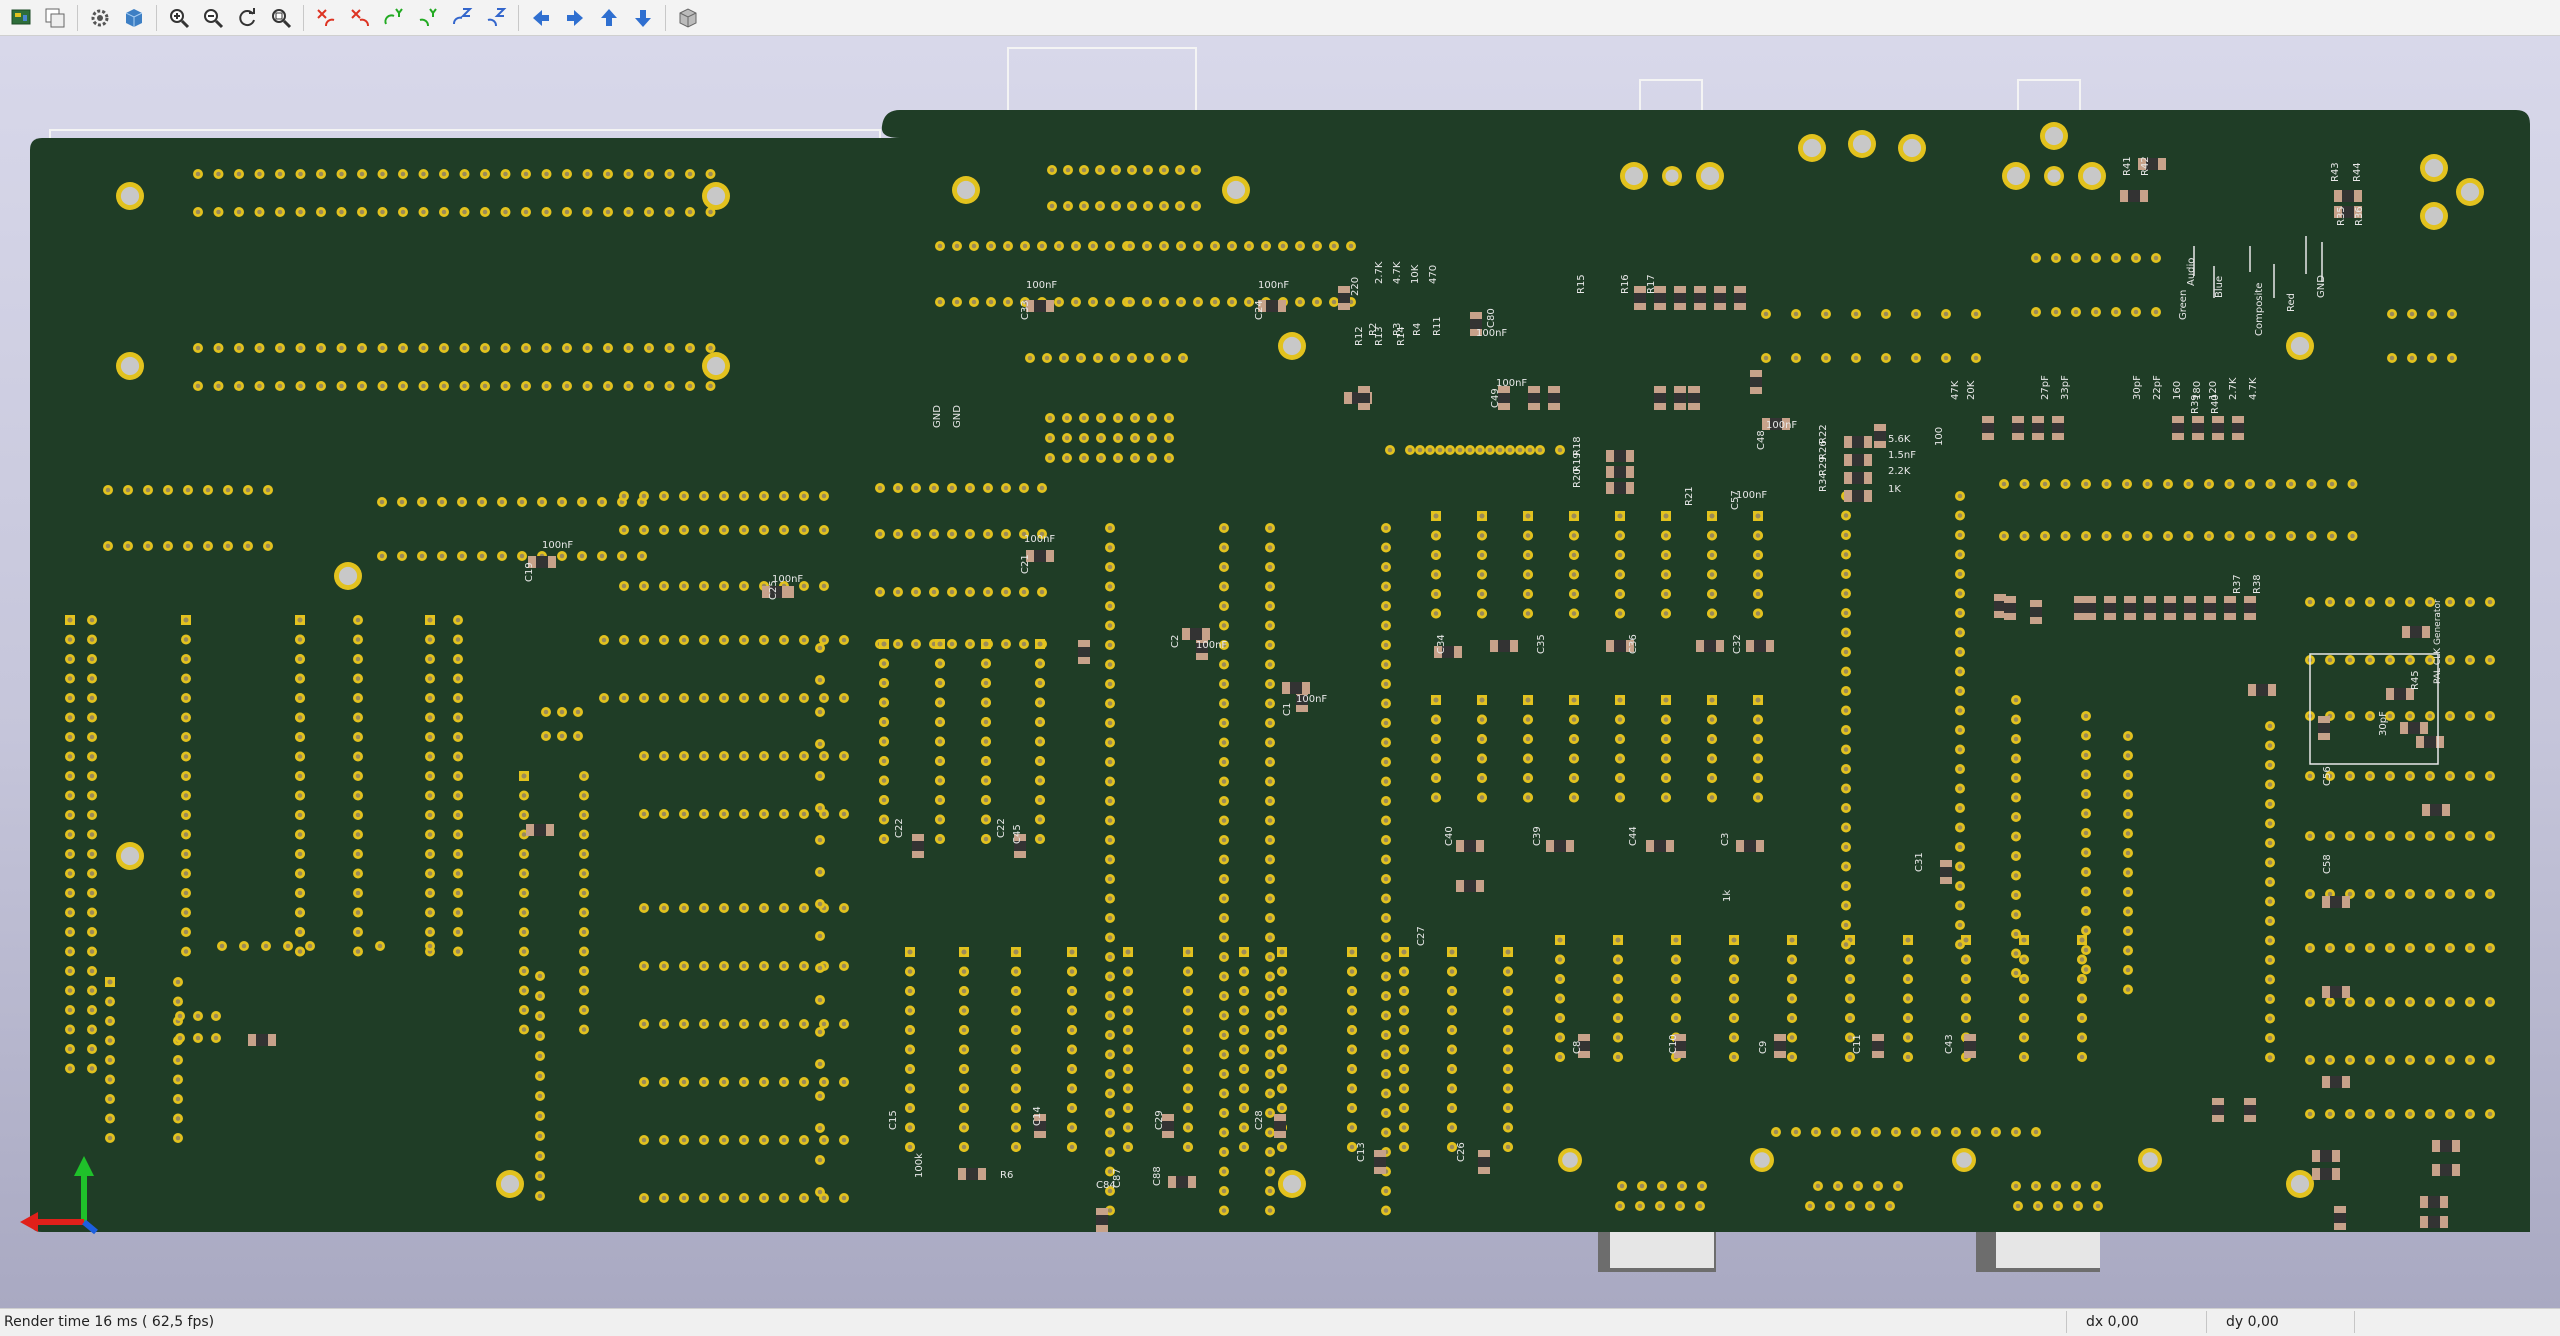 This screenshot has width=2560, height=1336. Describe the element at coordinates (213, 18) in the screenshot. I see `zoom-out-button` at that location.